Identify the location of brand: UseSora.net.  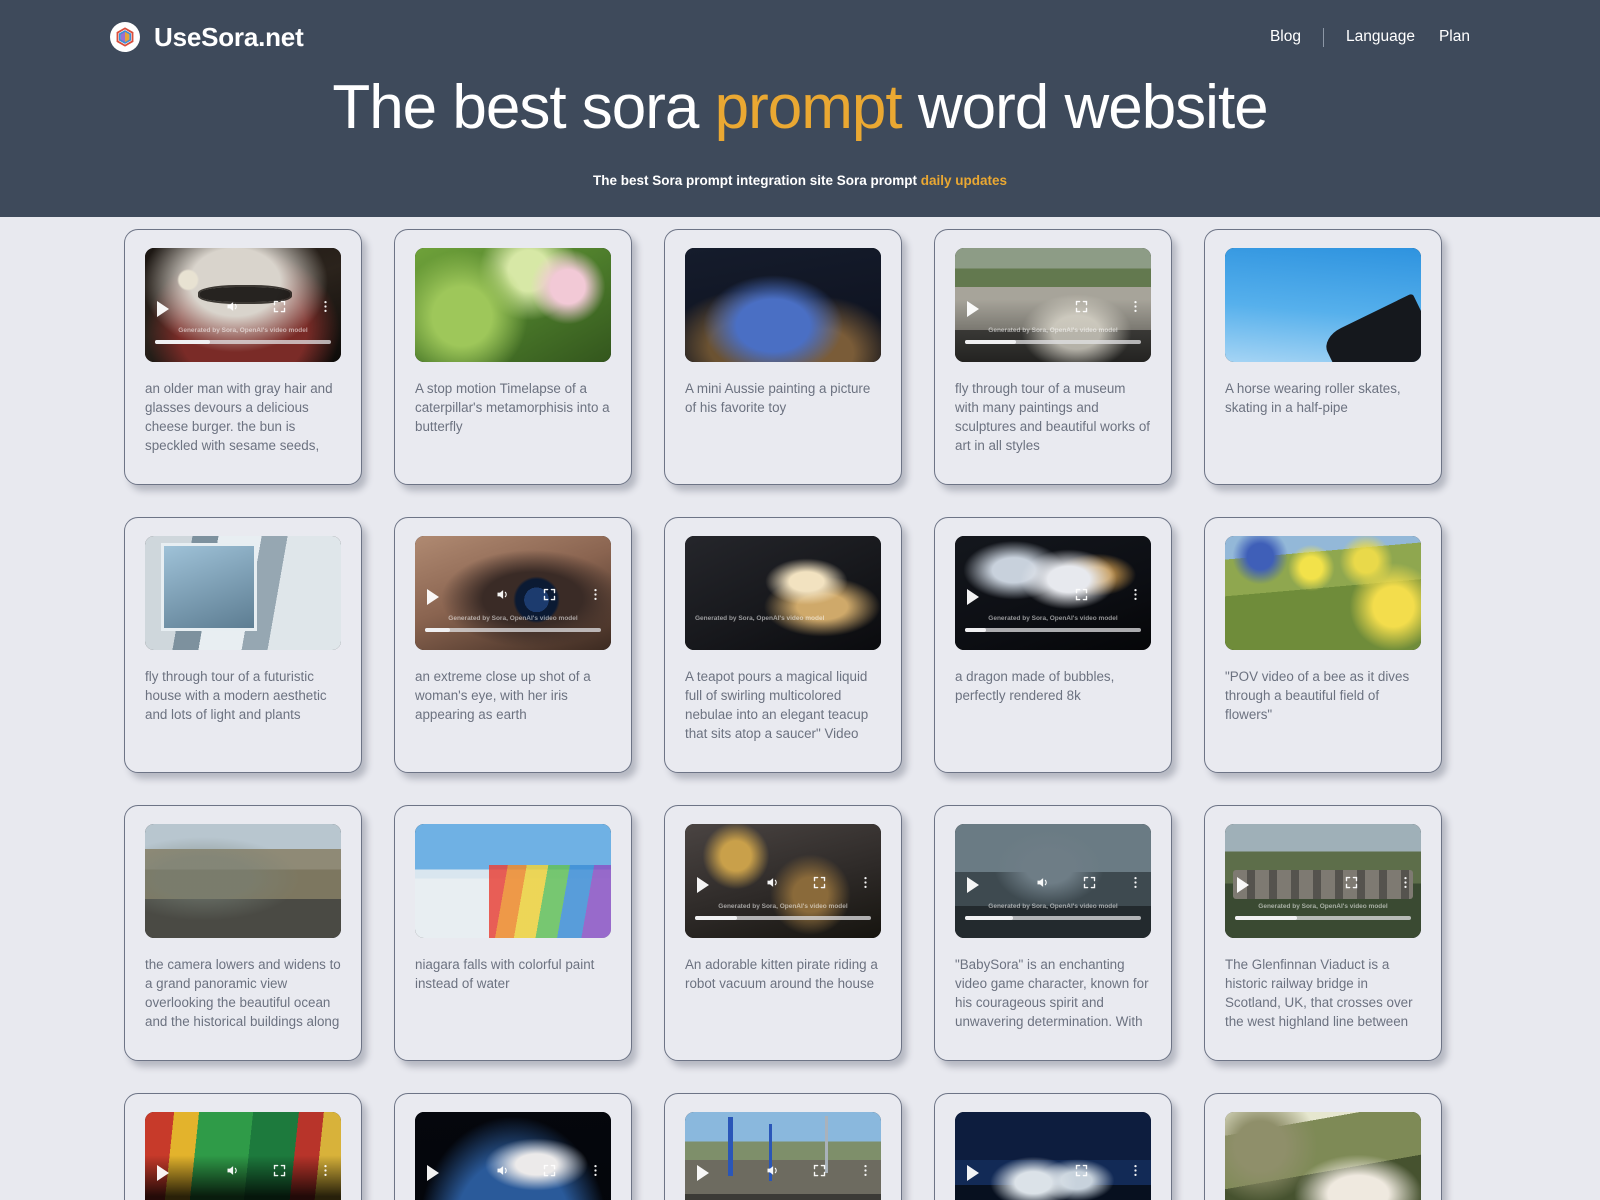
(207, 37).